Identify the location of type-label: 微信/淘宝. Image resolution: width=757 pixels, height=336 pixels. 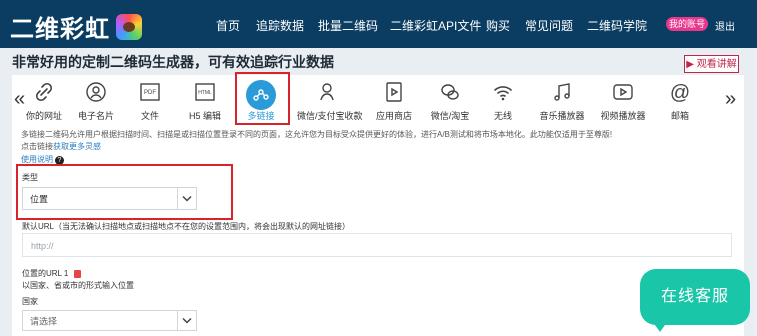
(450, 116).